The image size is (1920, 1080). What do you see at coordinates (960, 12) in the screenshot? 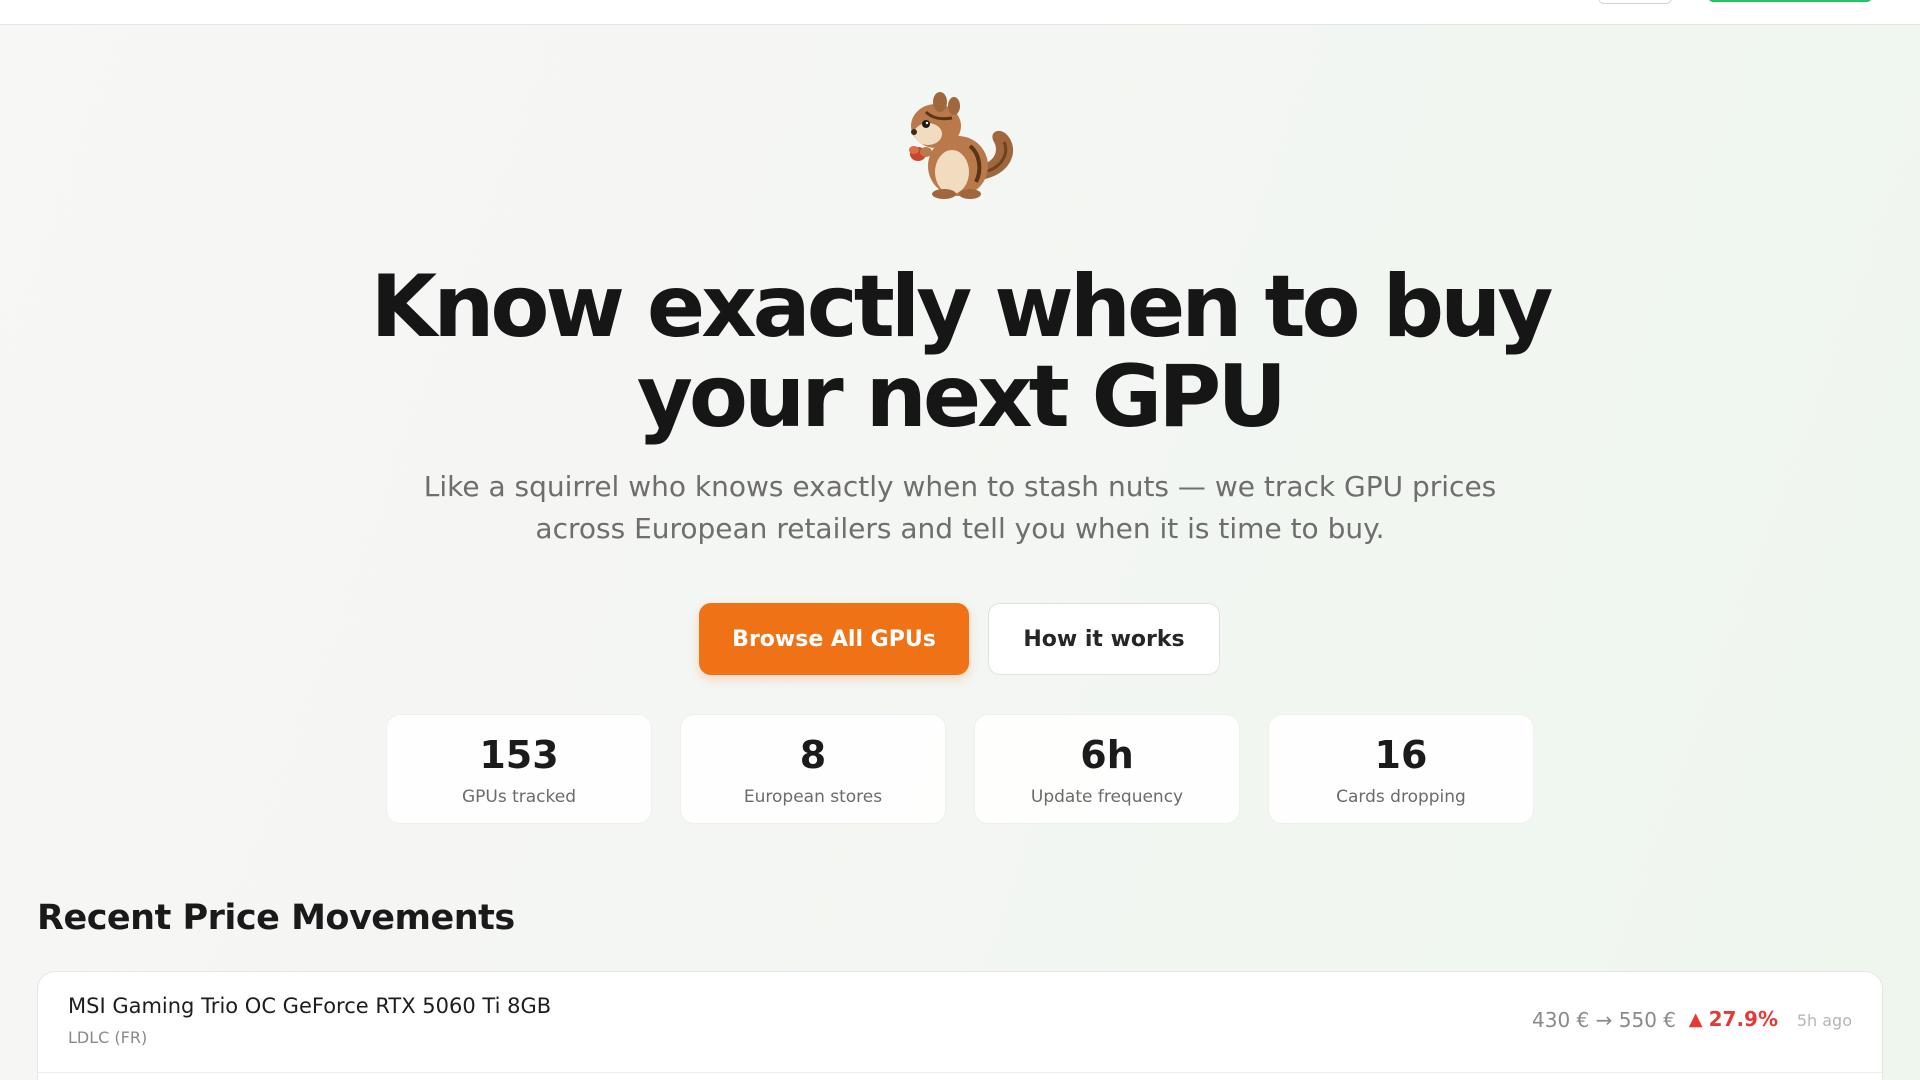
I see `top-navigation-bar` at bounding box center [960, 12].